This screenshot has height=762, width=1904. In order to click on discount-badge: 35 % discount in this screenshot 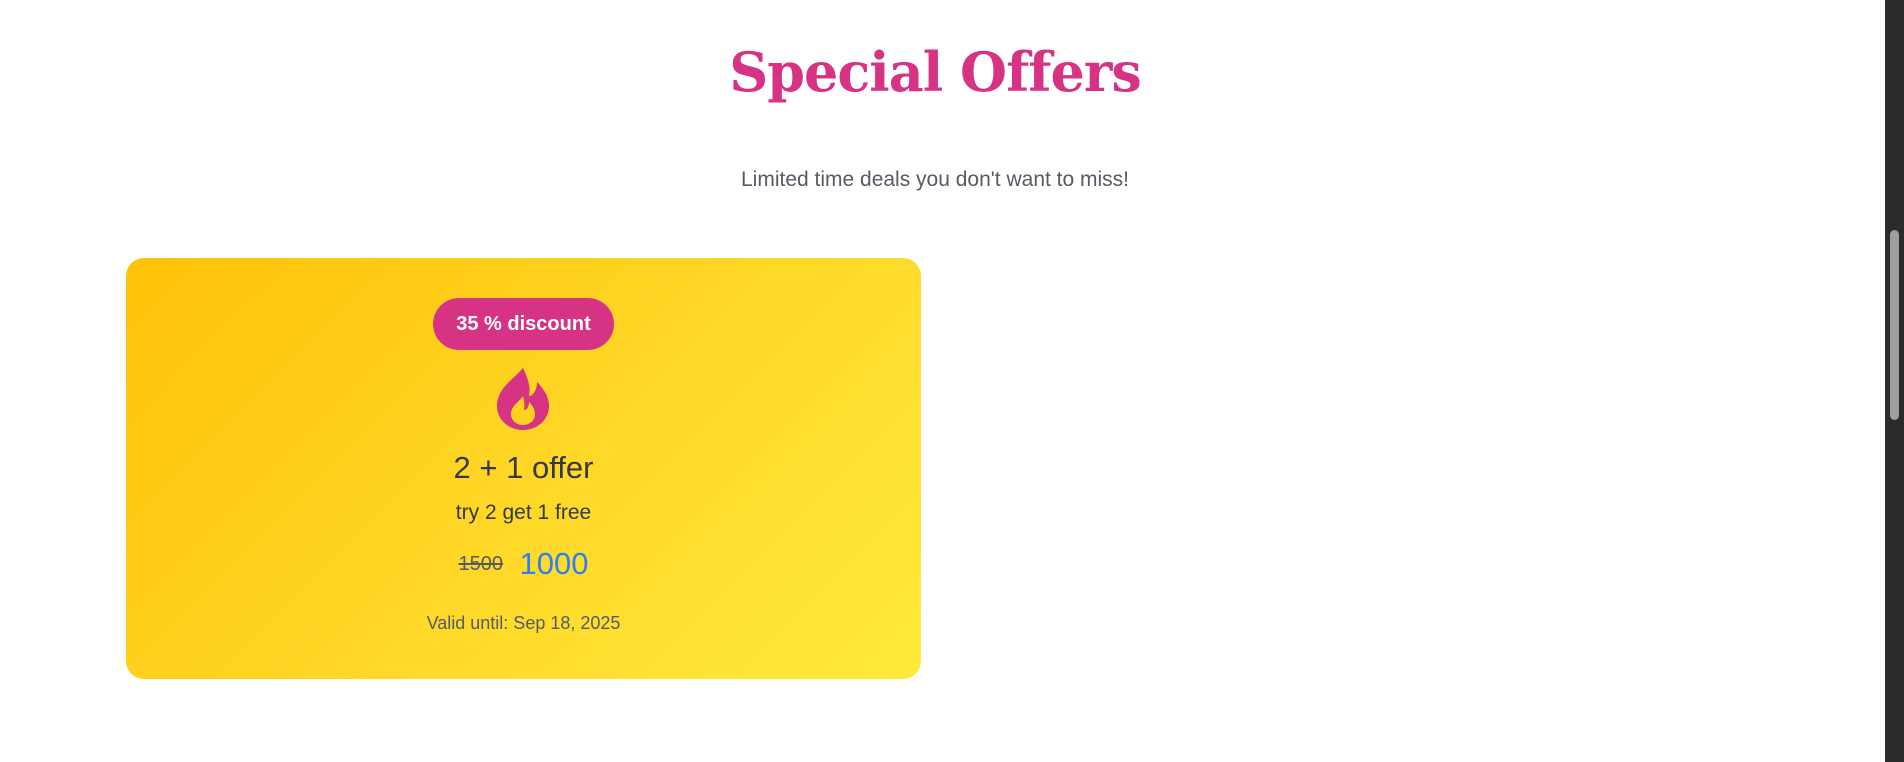, I will do `click(523, 324)`.